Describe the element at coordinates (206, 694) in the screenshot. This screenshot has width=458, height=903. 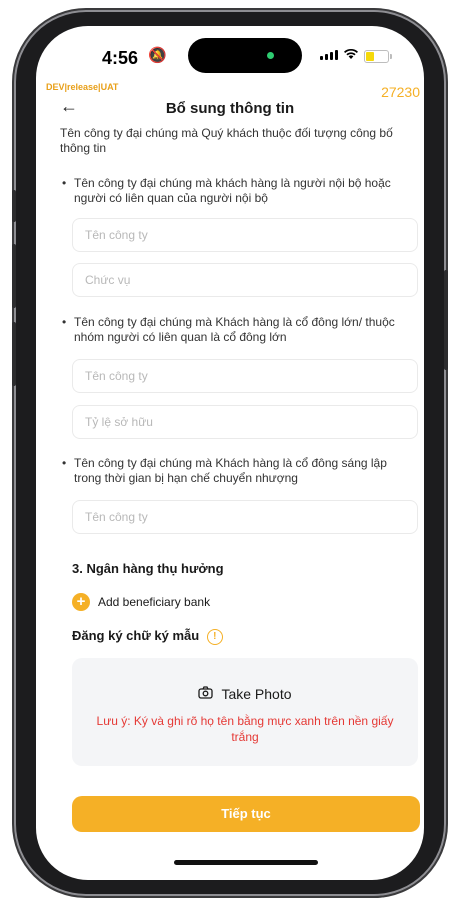
I see `camera-icon` at that location.